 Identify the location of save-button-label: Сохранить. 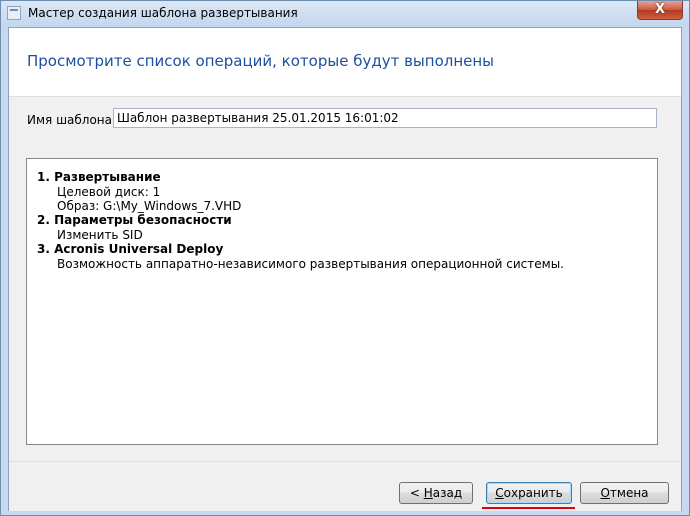
(529, 493).